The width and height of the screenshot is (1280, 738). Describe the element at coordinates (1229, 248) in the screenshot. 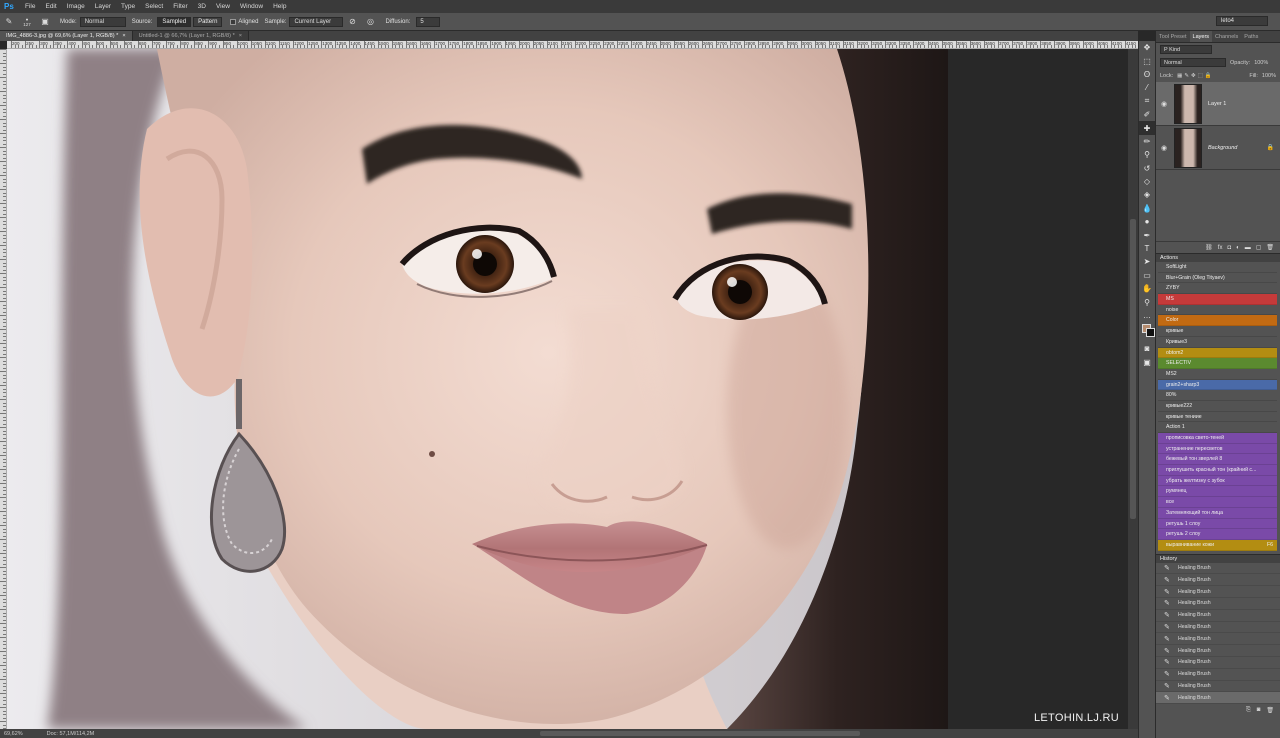

I see `mask-icon: ◘` at that location.